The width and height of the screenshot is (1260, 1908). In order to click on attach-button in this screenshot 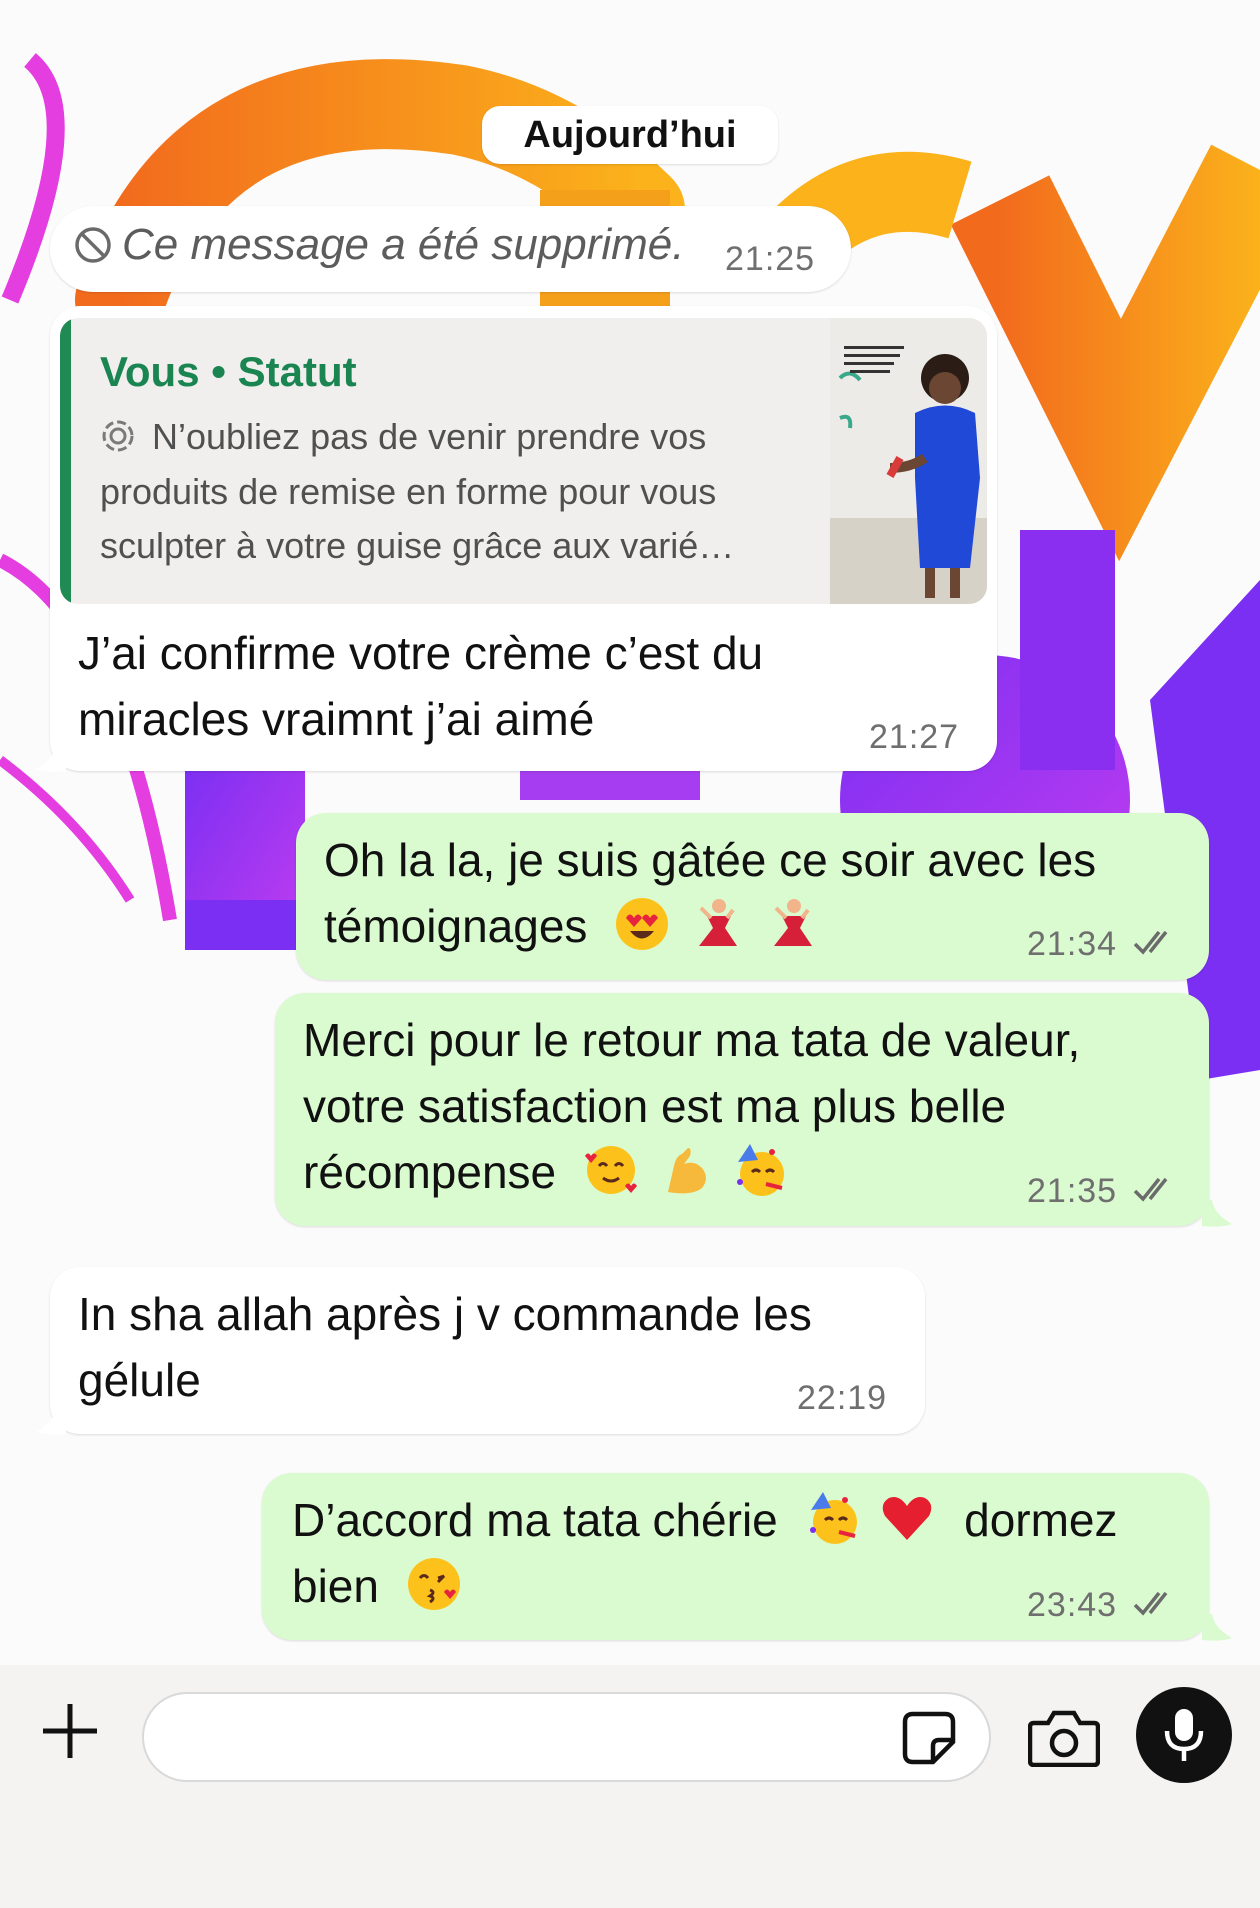, I will do `click(70, 1731)`.